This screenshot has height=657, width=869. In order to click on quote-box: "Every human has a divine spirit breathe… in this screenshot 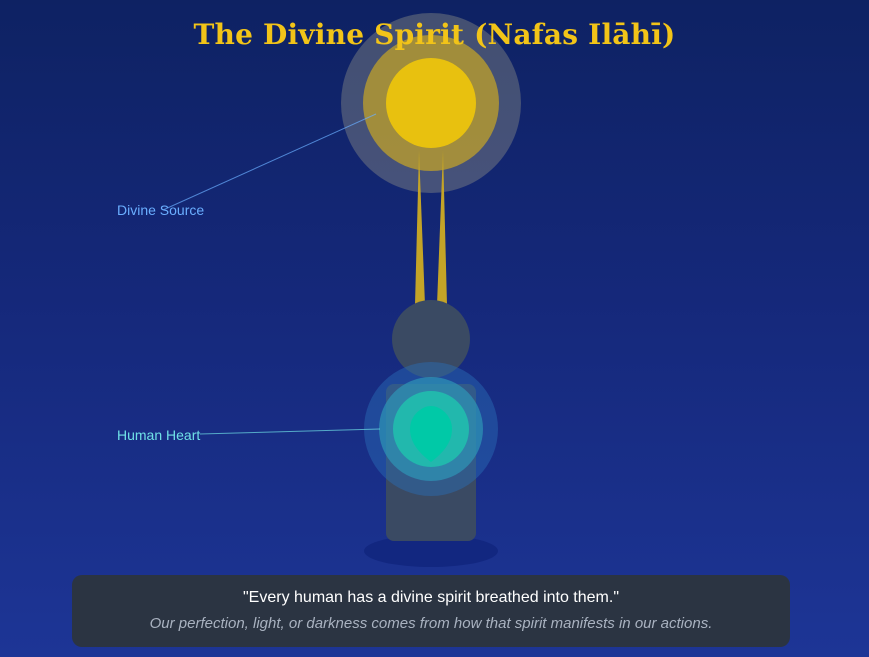, I will do `click(431, 611)`.